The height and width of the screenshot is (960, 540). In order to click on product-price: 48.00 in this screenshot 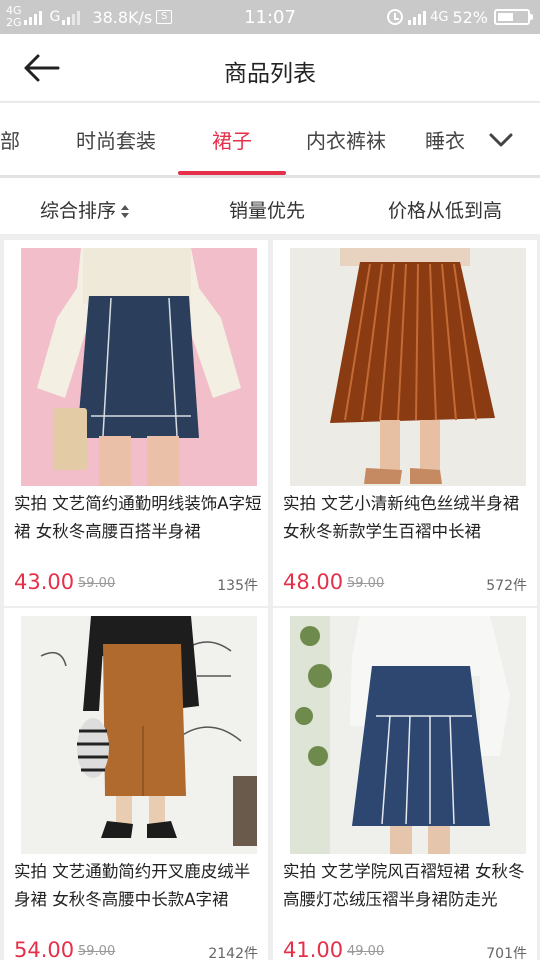, I will do `click(313, 582)`.